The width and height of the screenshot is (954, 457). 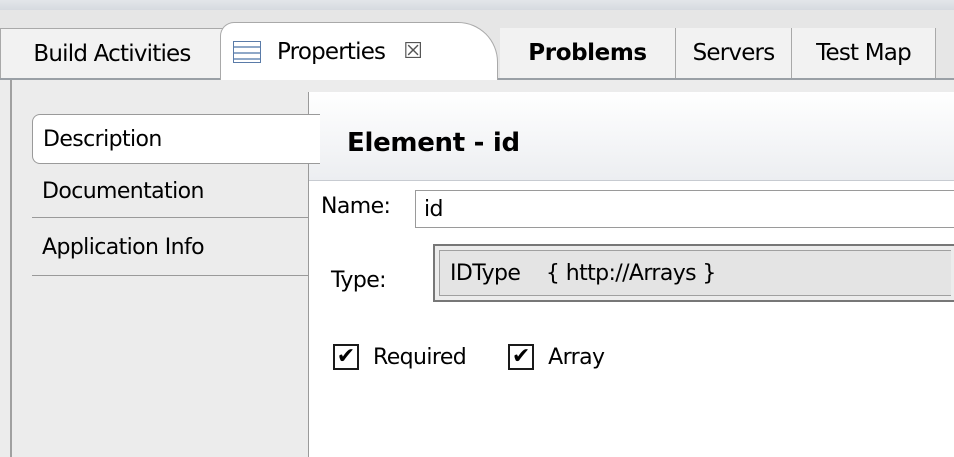 I want to click on array-checkbox: ✔ Array, so click(x=556, y=357).